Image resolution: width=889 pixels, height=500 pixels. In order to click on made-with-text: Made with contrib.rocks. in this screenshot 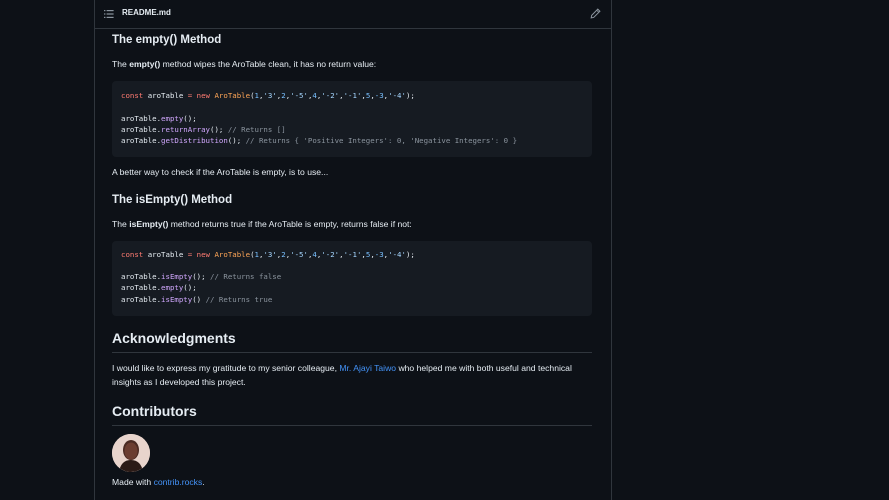, I will do `click(158, 482)`.